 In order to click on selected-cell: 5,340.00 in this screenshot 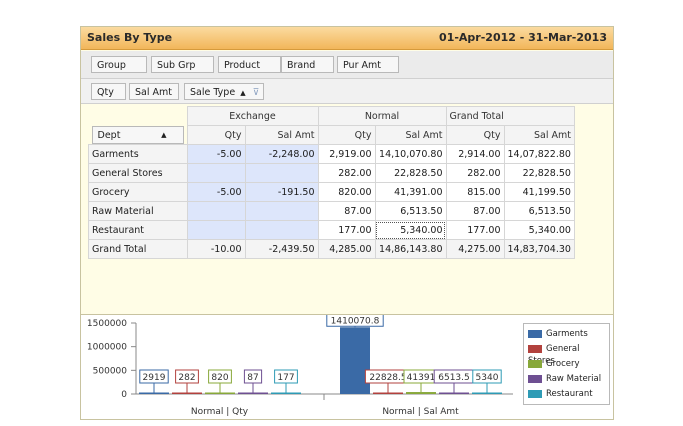, I will do `click(410, 230)`.